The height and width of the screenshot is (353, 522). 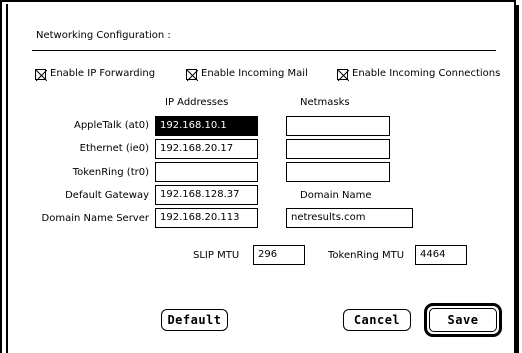 What do you see at coordinates (216, 255) in the screenshot?
I see `slip-mtu-label: SLIP MTU` at bounding box center [216, 255].